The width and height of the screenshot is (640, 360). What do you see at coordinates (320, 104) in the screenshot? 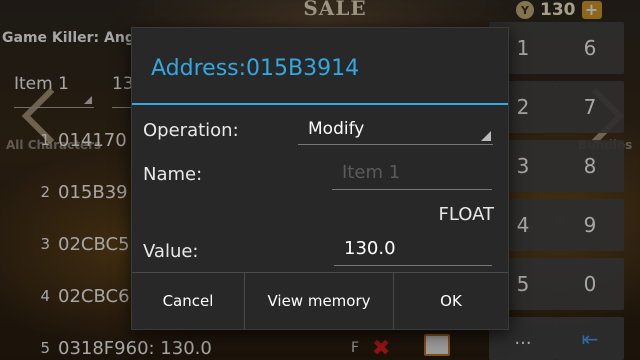
I see `title-divider` at bounding box center [320, 104].